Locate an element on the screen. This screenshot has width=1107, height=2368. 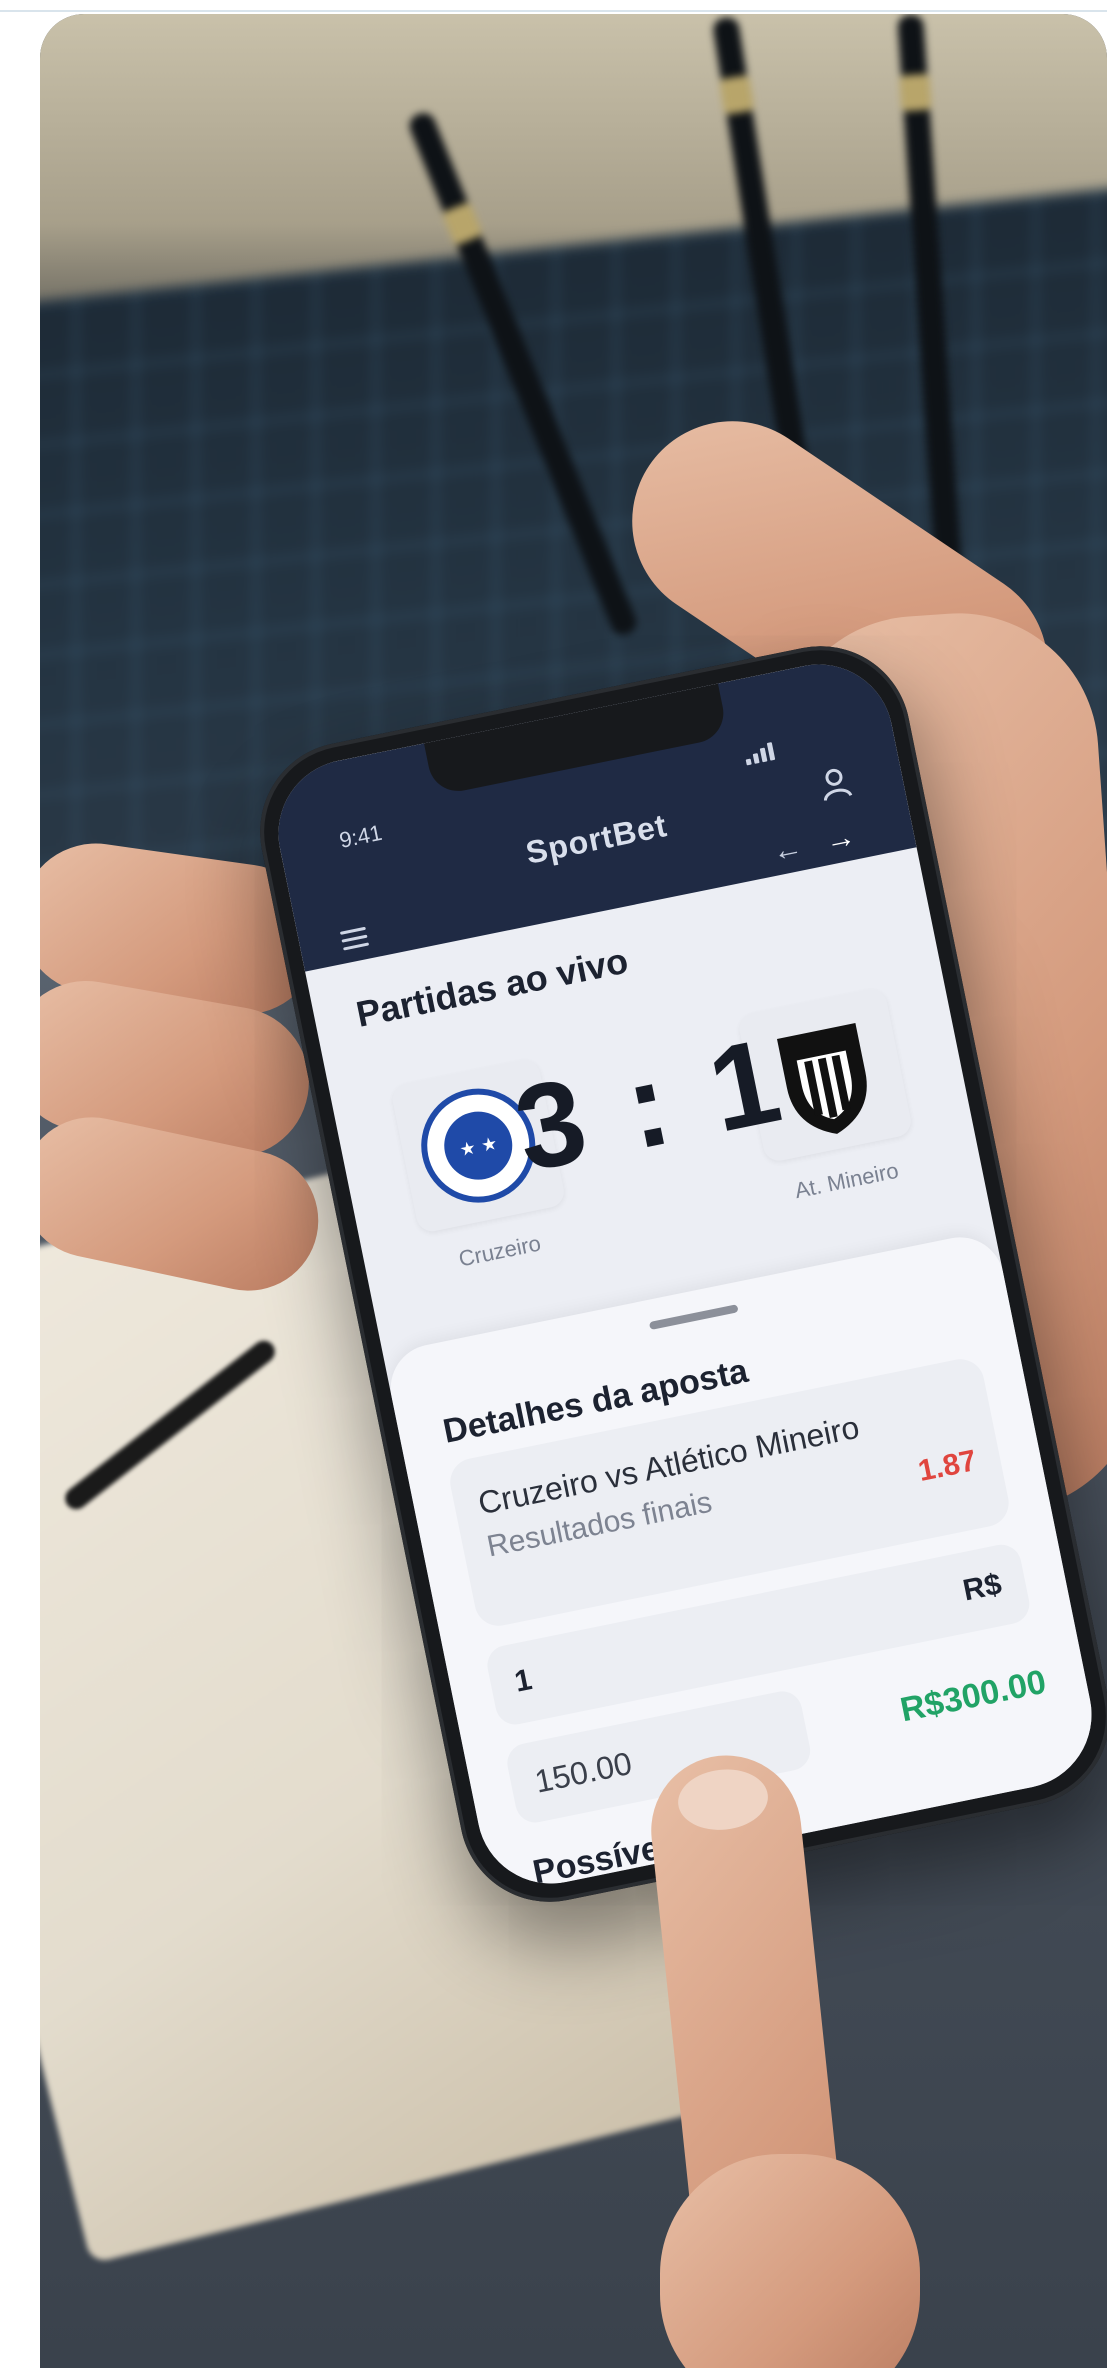
bet-odds: 1.87 is located at coordinates (947, 1466).